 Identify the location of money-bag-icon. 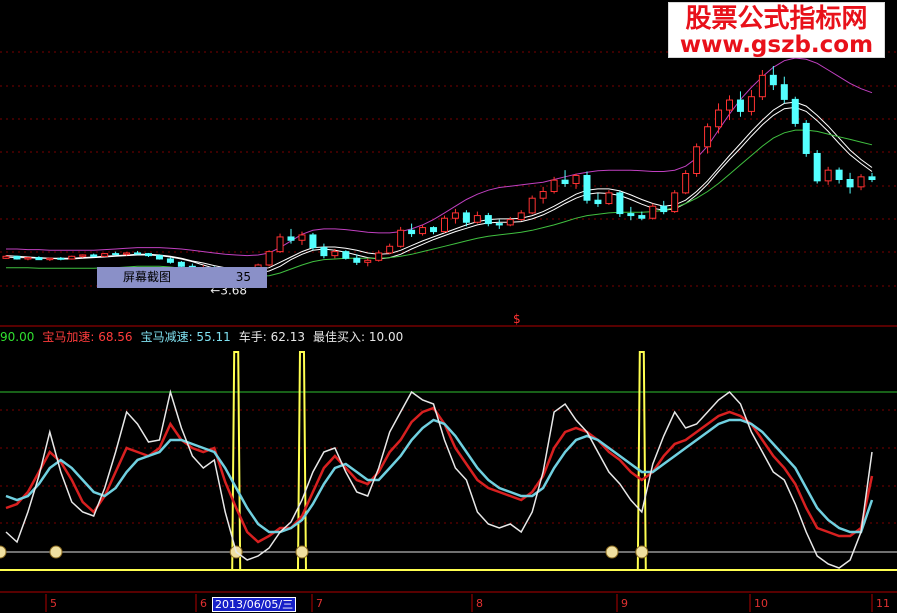
(302, 552).